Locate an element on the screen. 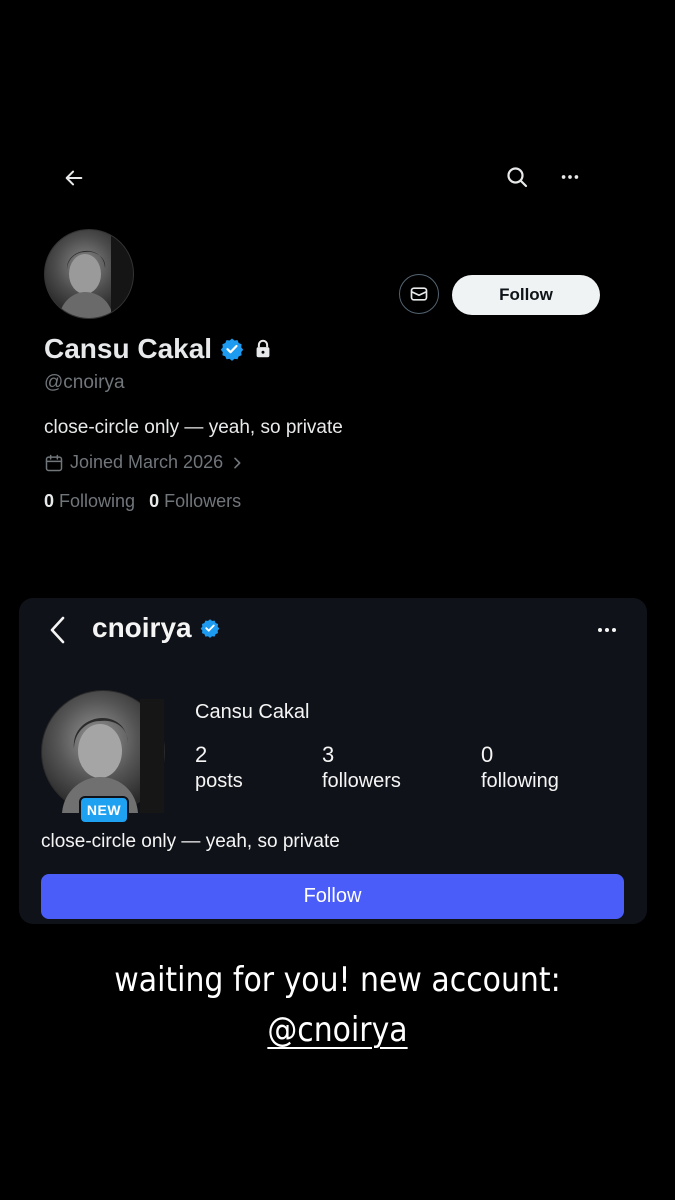 This screenshot has width=675, height=1200. ig-following-stat: 0 following is located at coordinates (520, 768).